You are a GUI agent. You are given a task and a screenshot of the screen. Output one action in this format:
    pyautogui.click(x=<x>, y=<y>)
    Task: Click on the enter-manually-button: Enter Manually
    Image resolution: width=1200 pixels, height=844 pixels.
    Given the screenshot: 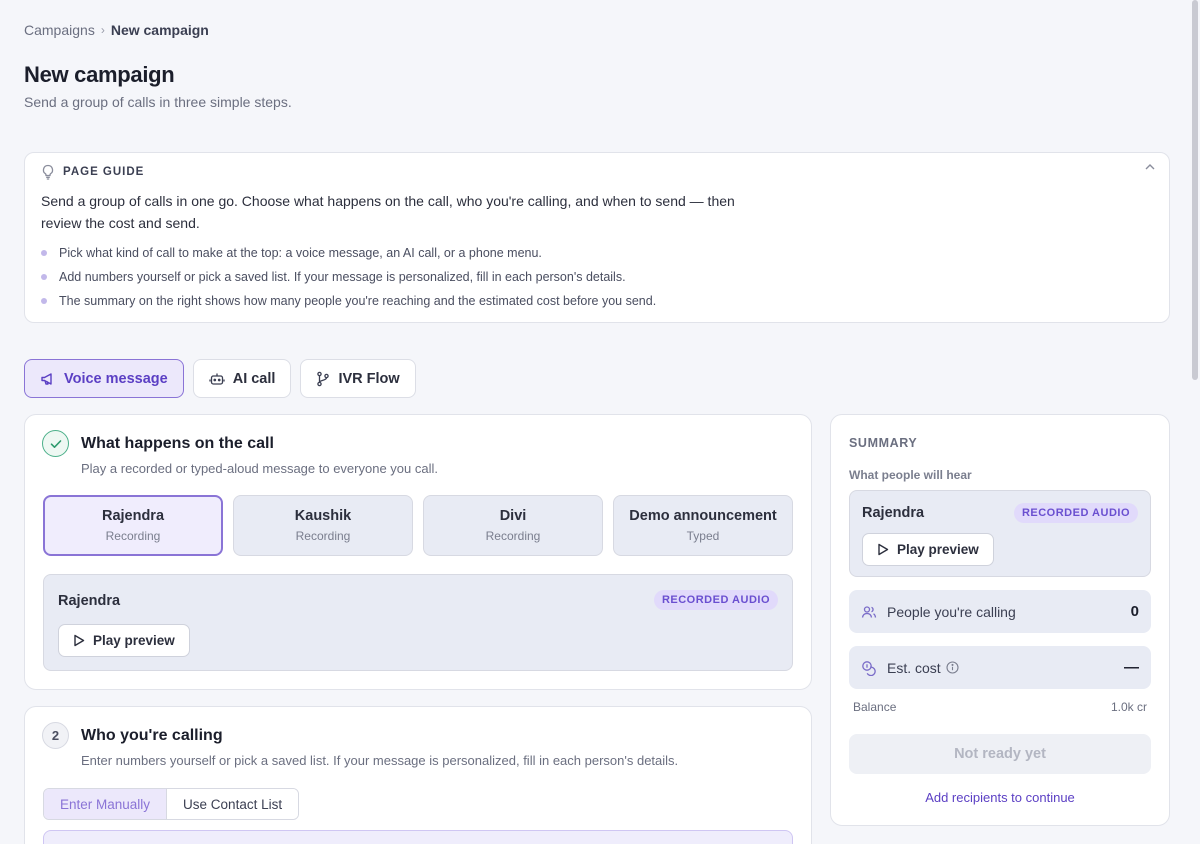 What is the action you would take?
    pyautogui.click(x=106, y=804)
    